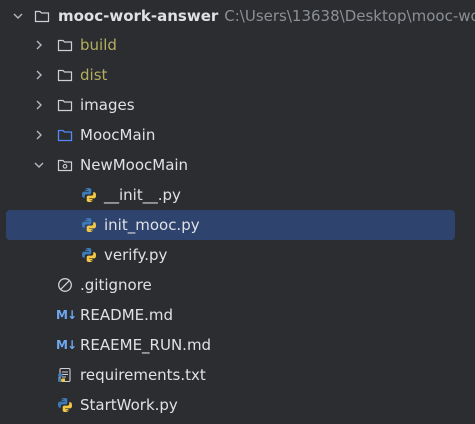  I want to click on folder-label-images: images, so click(107, 105).